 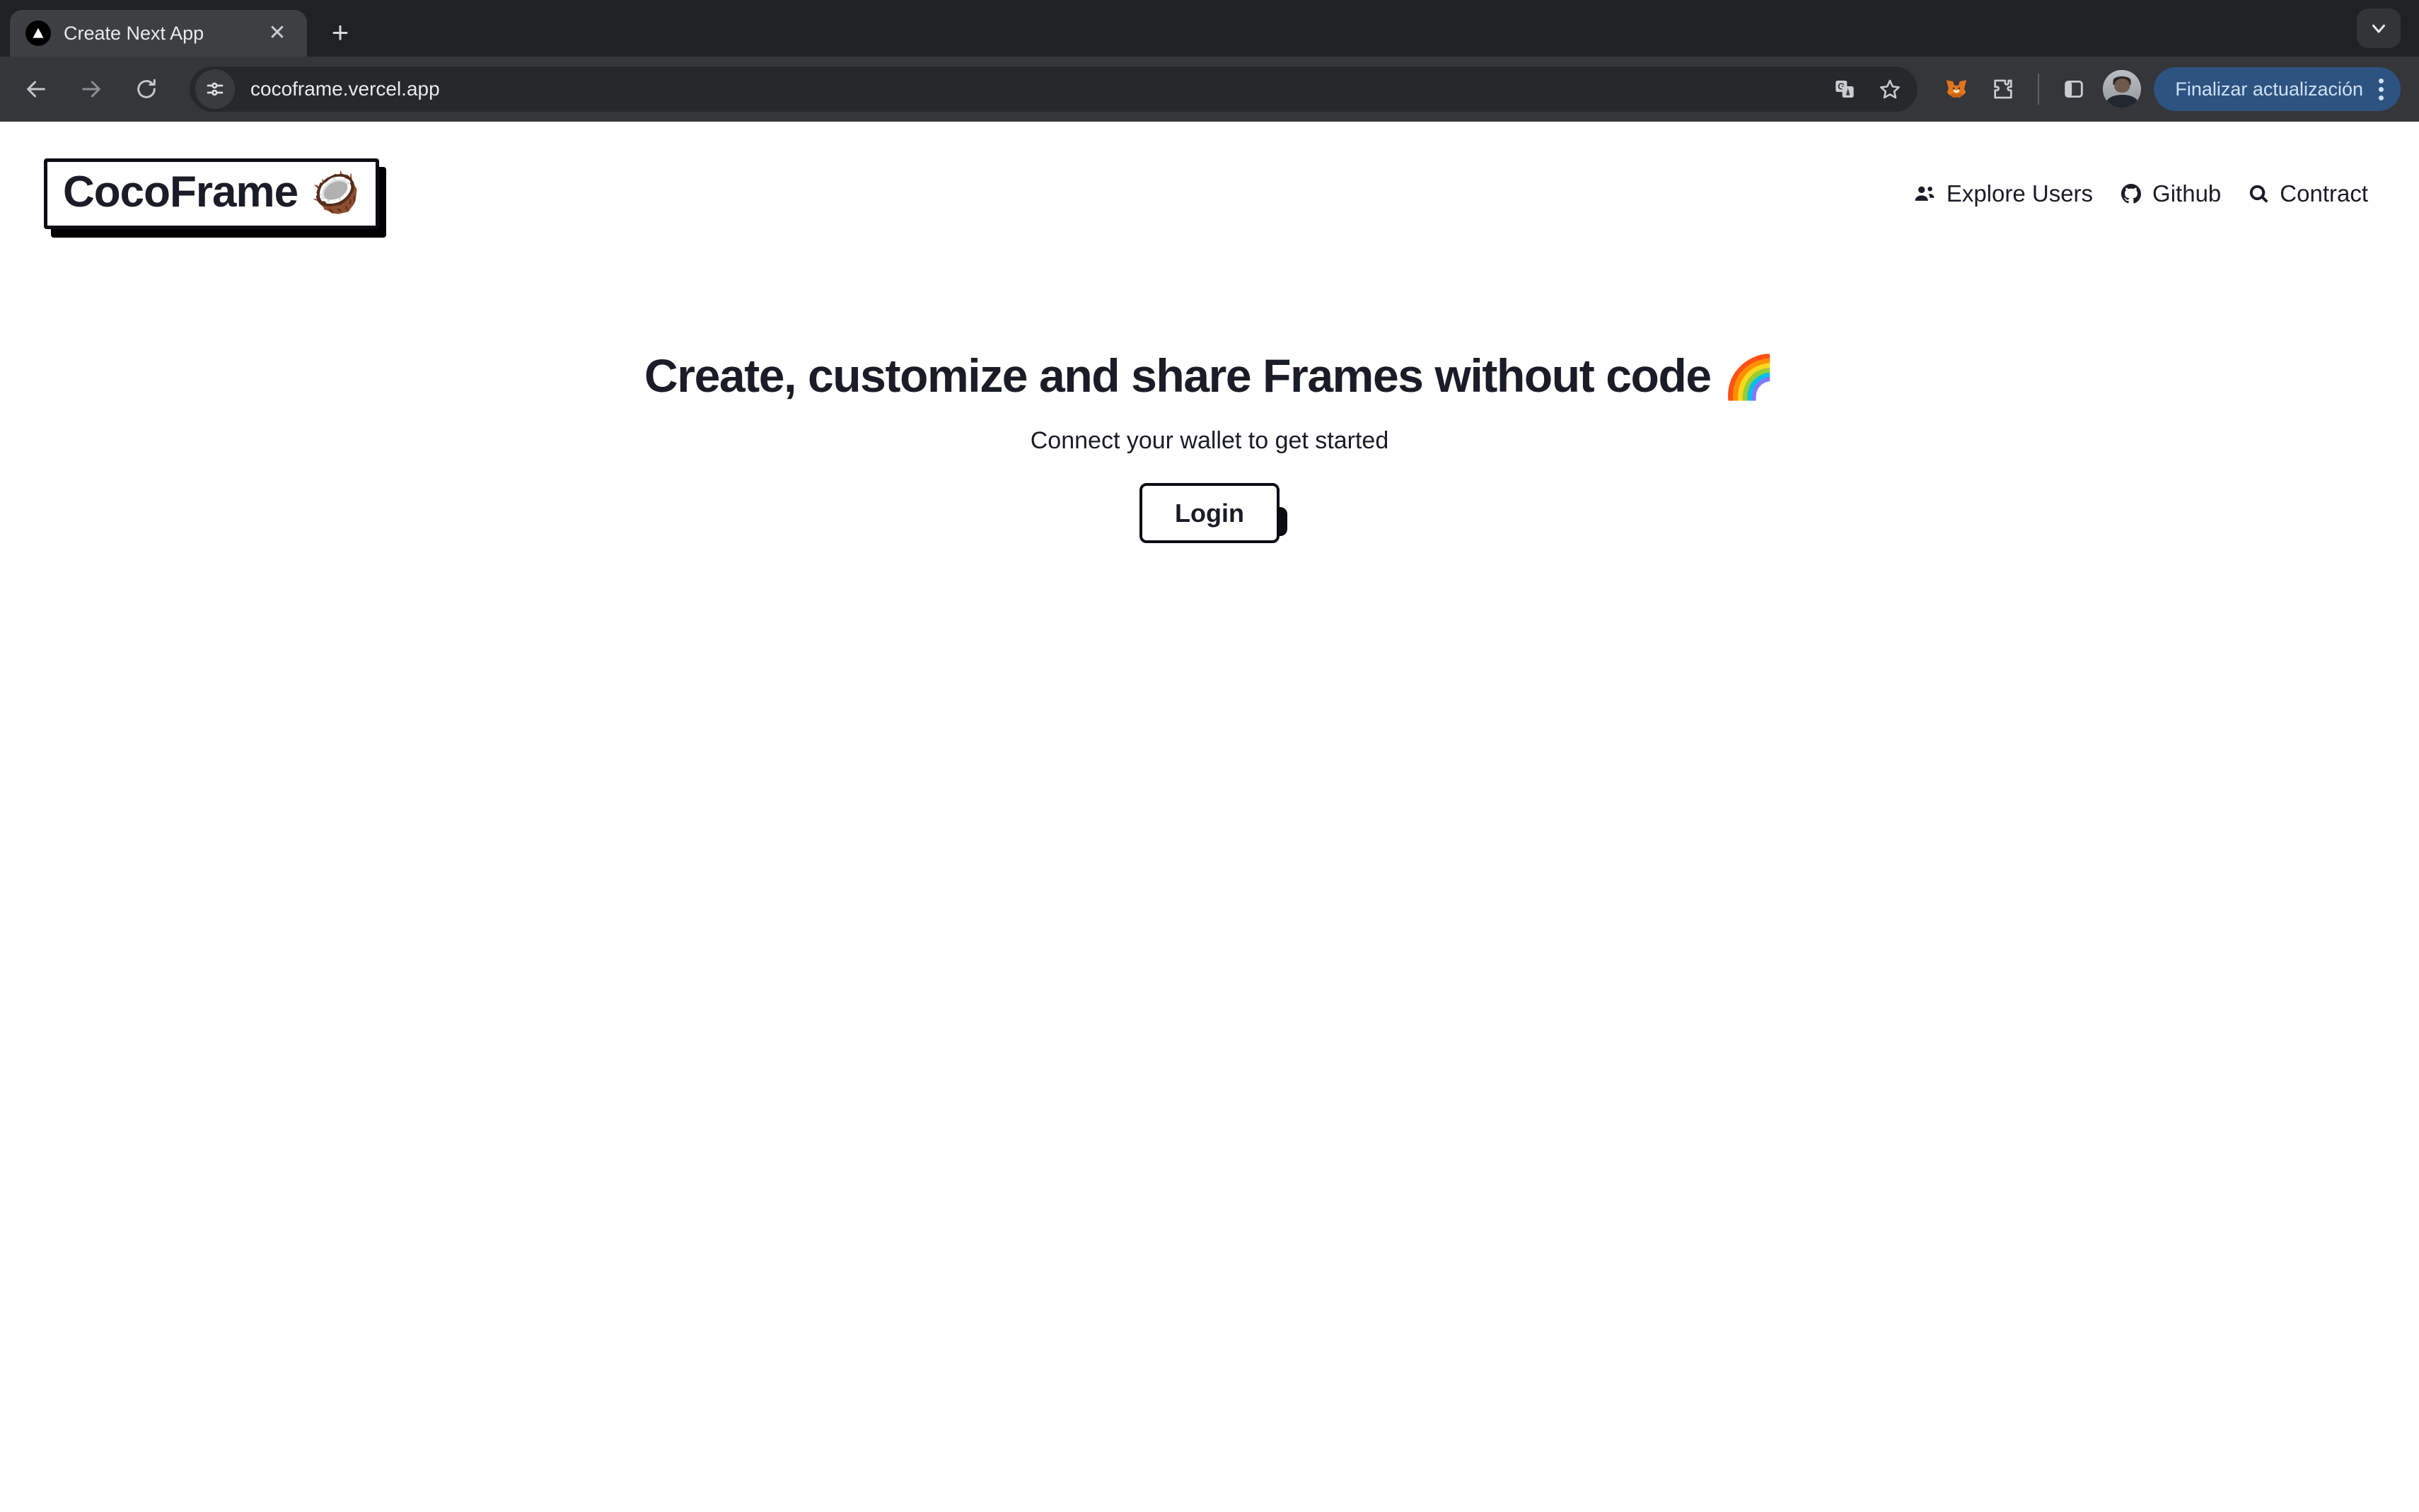 I want to click on nav-item-contract: Contract, so click(x=2308, y=193).